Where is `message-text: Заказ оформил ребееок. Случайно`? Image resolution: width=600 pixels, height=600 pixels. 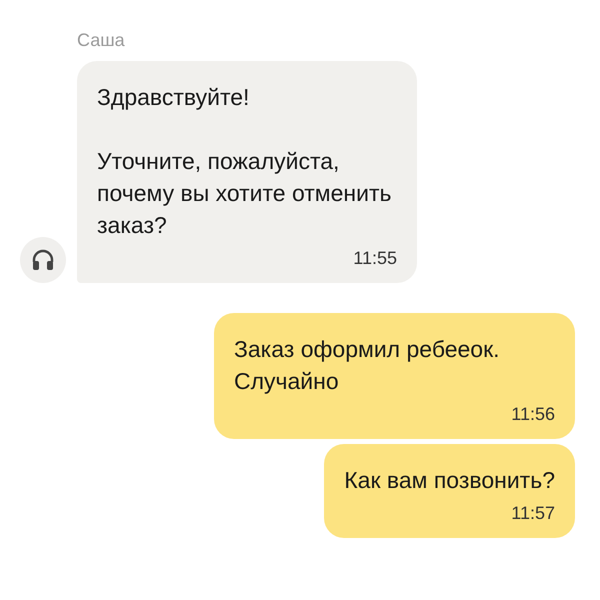
message-text: Заказ оформил ребееок. Случайно is located at coordinates (367, 365).